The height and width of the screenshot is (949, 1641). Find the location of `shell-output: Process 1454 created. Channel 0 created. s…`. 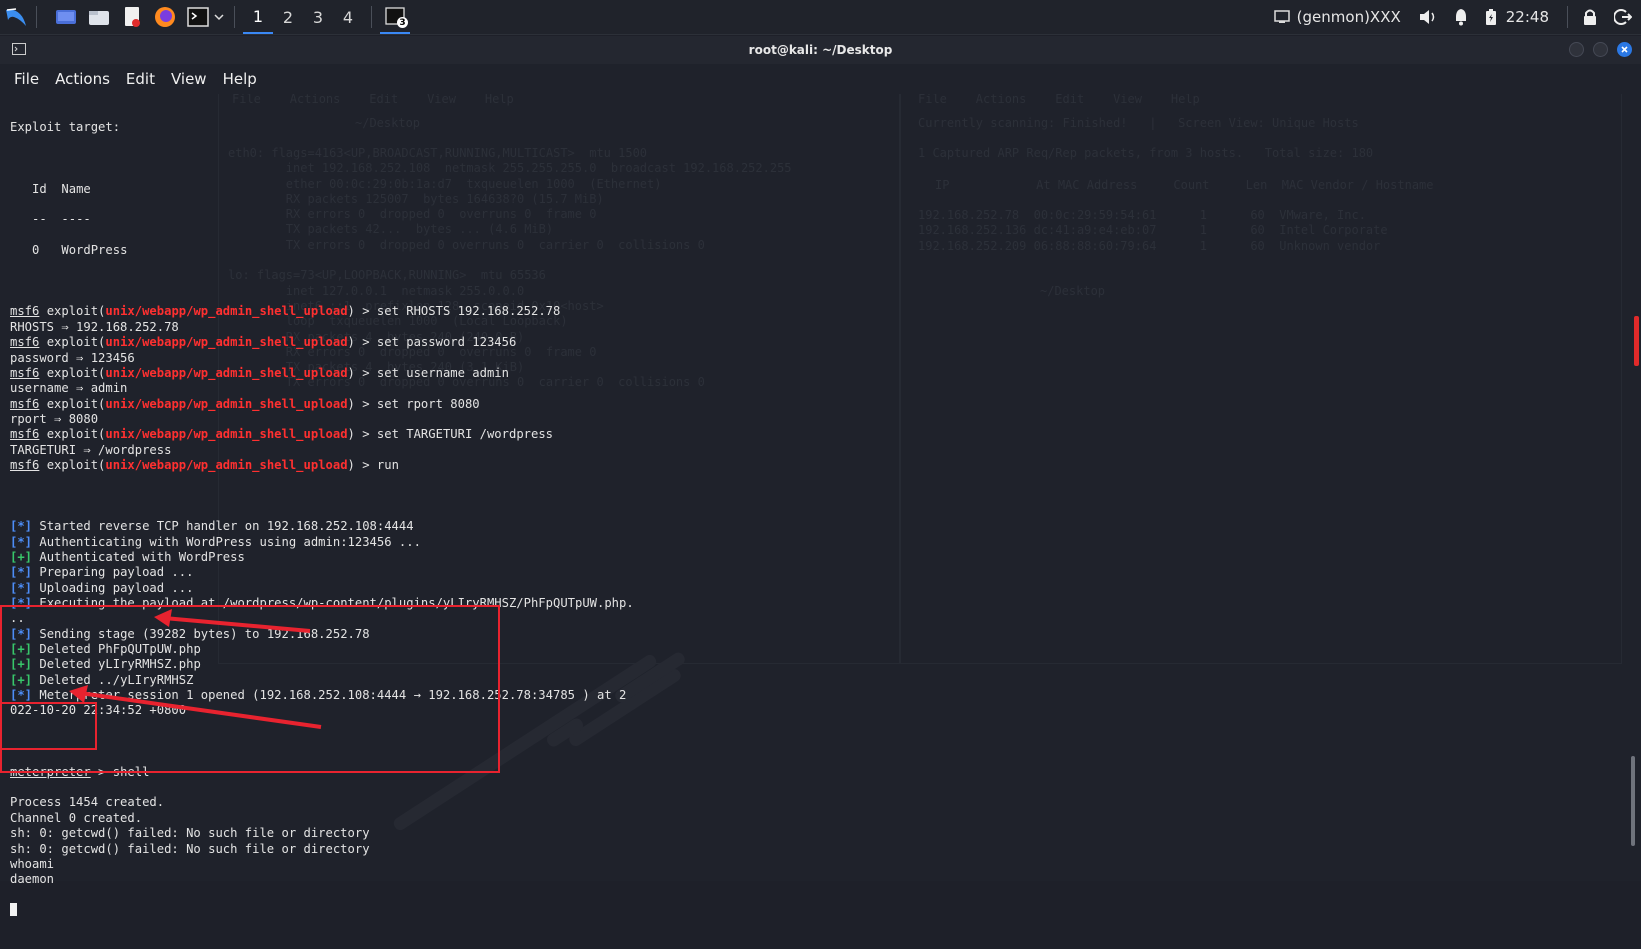

shell-output: Process 1454 created. Channel 0 created. s… is located at coordinates (790, 841).